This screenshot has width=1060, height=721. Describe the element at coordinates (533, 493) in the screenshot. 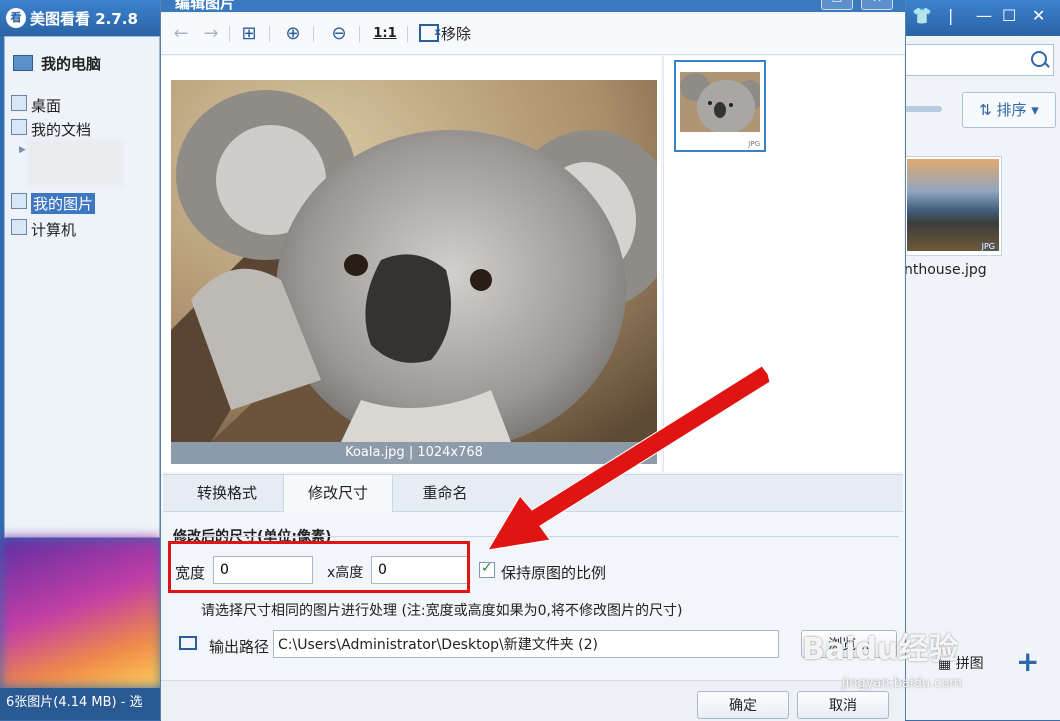

I see `dialog-tabs: 转换格式 修改尺寸 重命名` at that location.